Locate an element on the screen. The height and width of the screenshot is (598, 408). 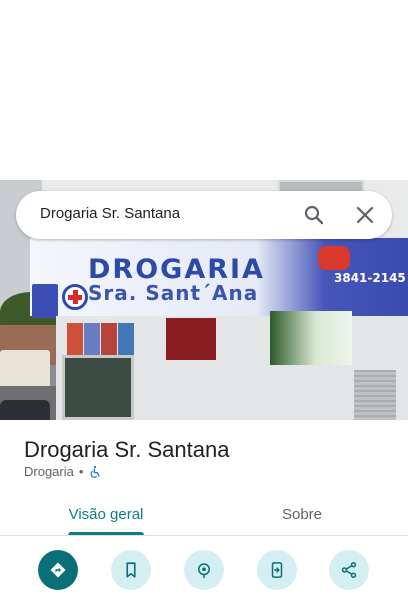
save-button is located at coordinates (131, 570).